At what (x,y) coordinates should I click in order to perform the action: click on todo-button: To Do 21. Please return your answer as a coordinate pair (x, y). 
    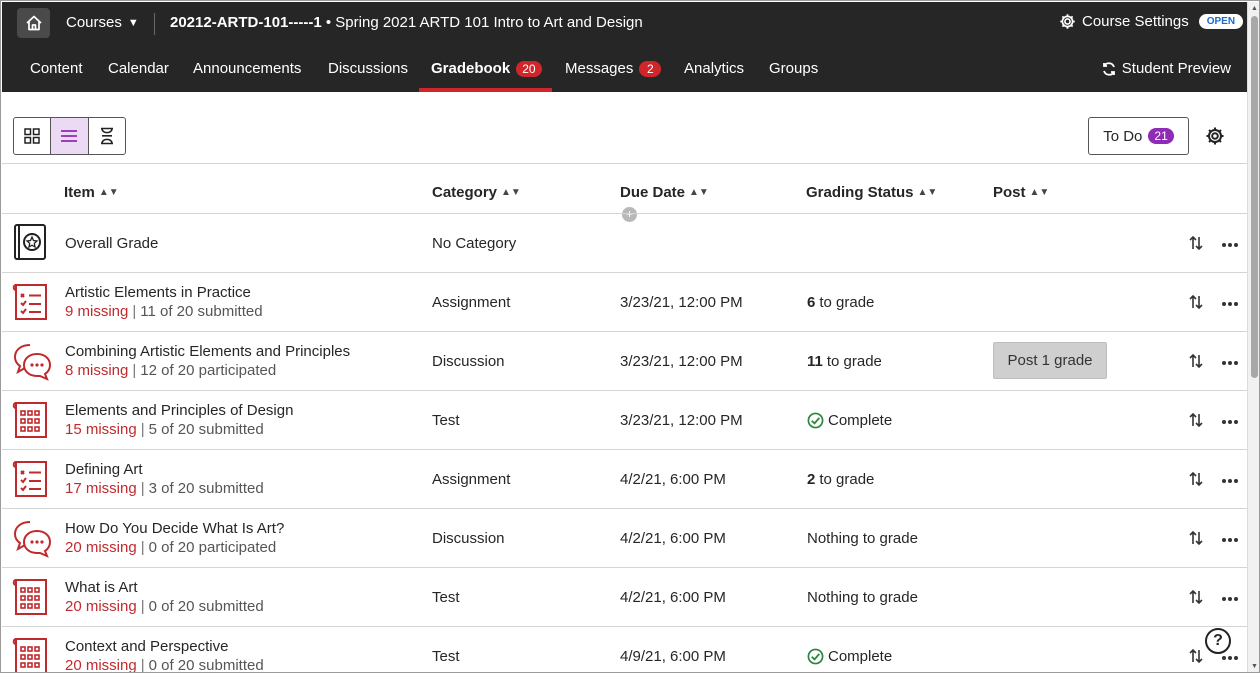
    Looking at the image, I should click on (1138, 136).